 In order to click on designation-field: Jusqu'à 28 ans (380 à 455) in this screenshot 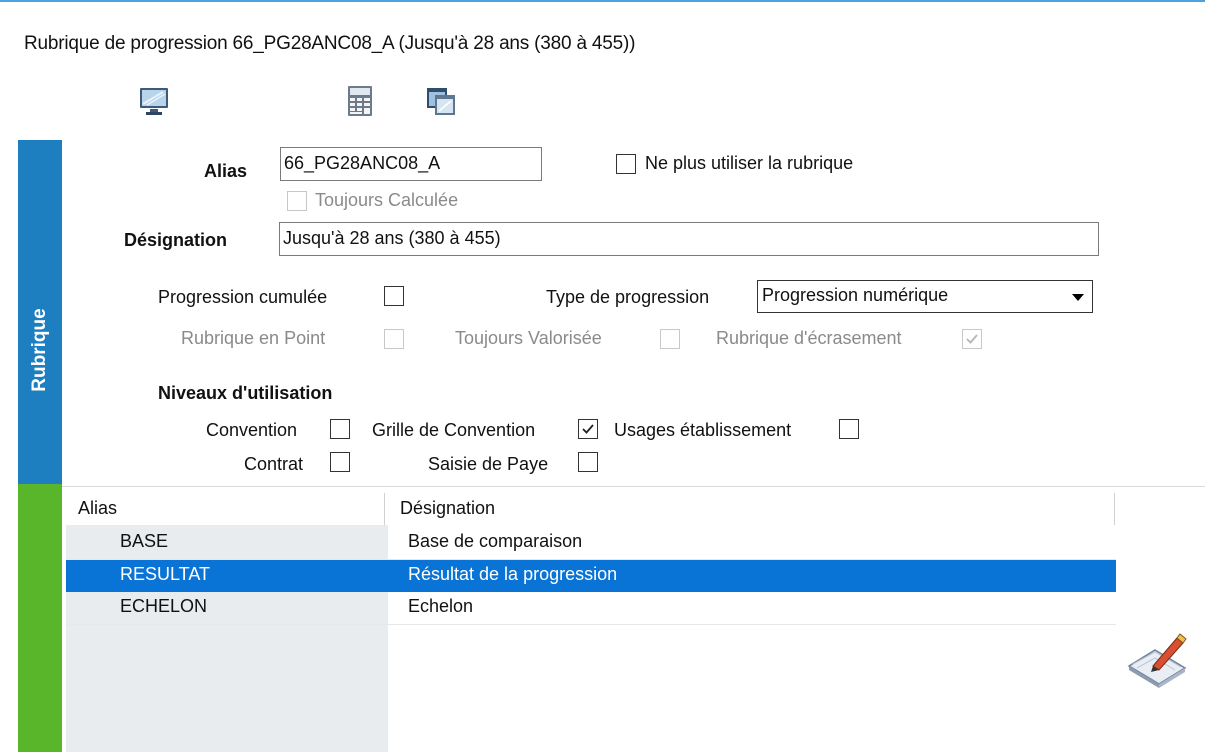, I will do `click(689, 239)`.